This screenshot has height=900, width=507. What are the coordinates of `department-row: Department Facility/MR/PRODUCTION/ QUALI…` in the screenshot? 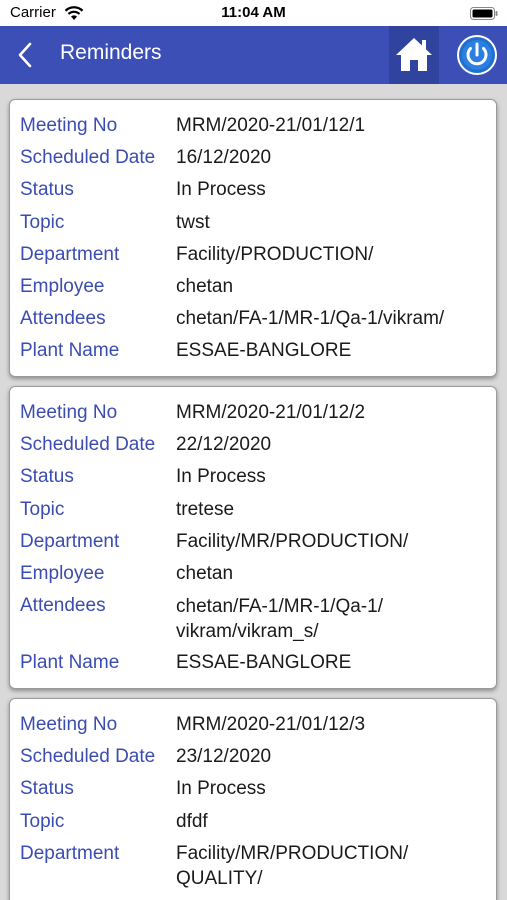 It's located at (253, 866).